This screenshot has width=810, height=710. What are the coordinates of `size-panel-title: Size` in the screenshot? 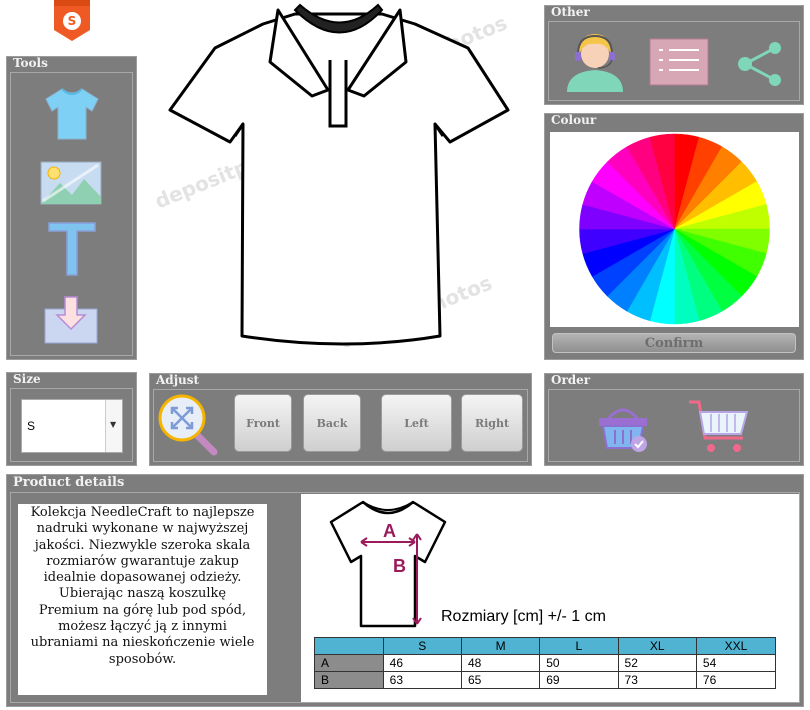 It's located at (27, 379).